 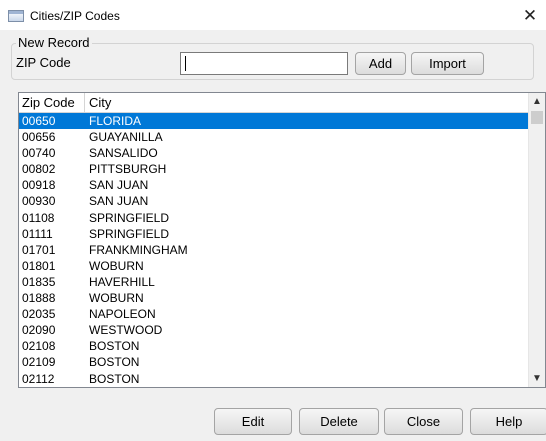 I want to click on column-header-city: City, so click(x=307, y=102).